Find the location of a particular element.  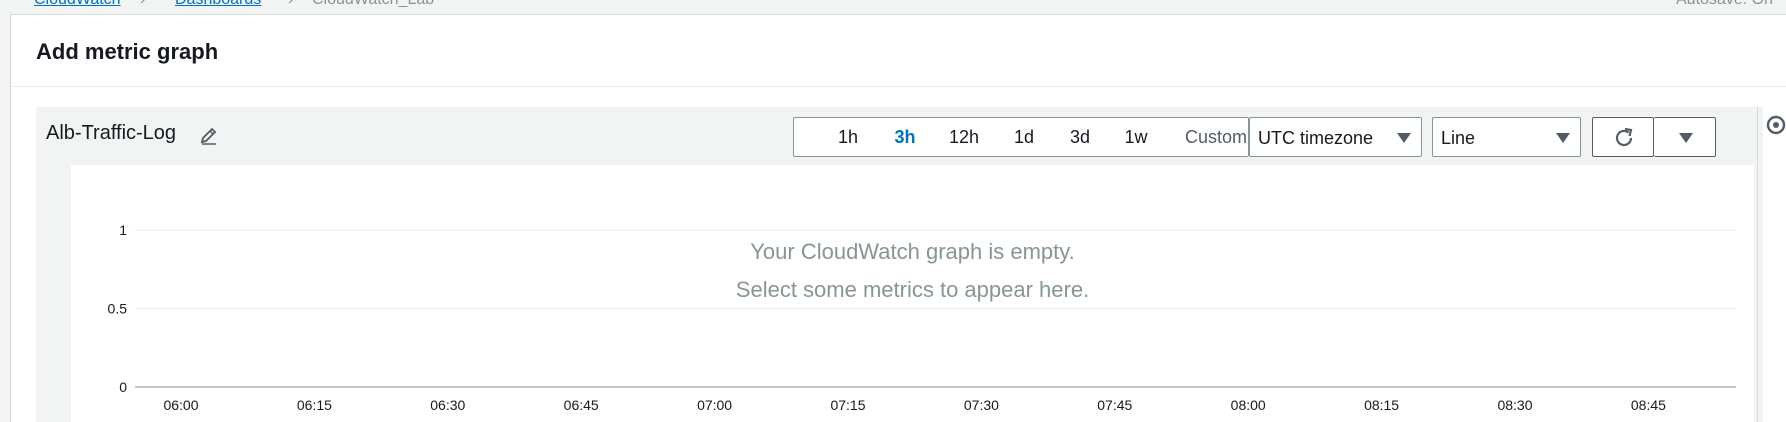

range-3h-button: 3h is located at coordinates (905, 137).